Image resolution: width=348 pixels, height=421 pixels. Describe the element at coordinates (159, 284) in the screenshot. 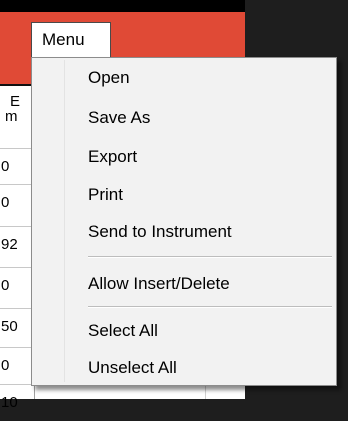

I see `menu-item-allow-insert-delete: Allow Insert/Delete` at that location.